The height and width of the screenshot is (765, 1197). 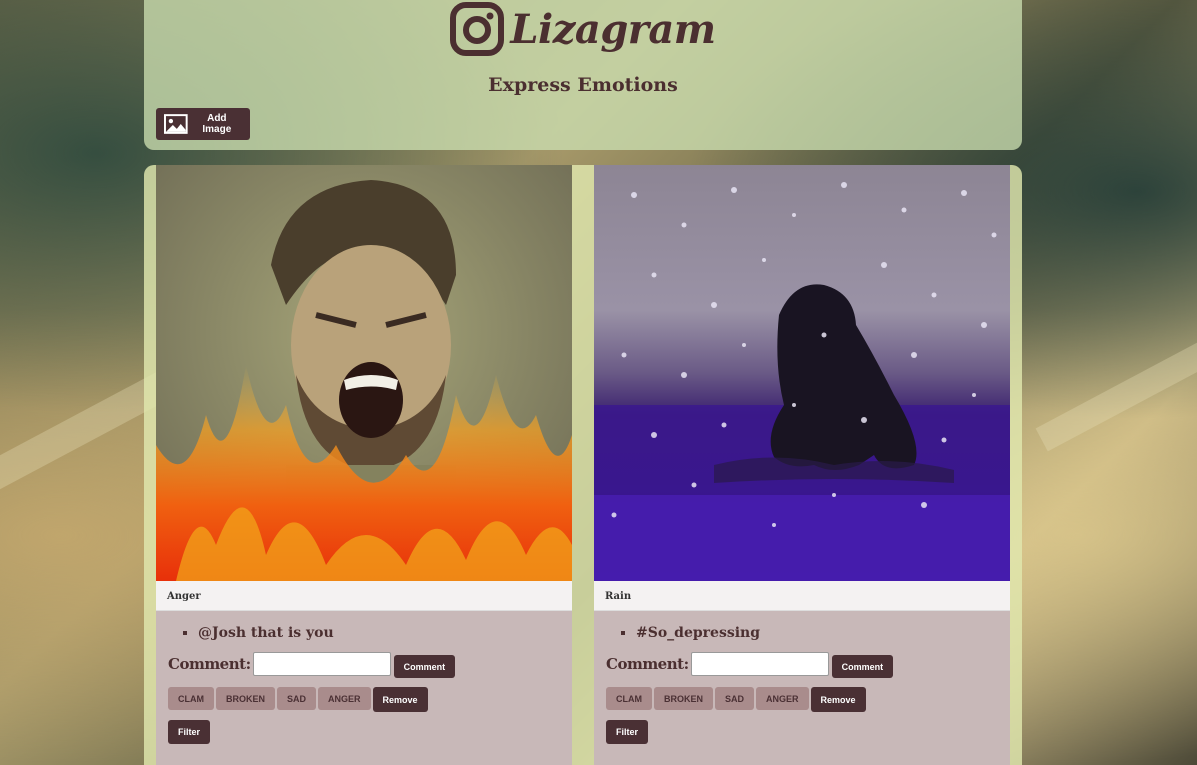 What do you see at coordinates (1116, 393) in the screenshot?
I see `background-decoration` at bounding box center [1116, 393].